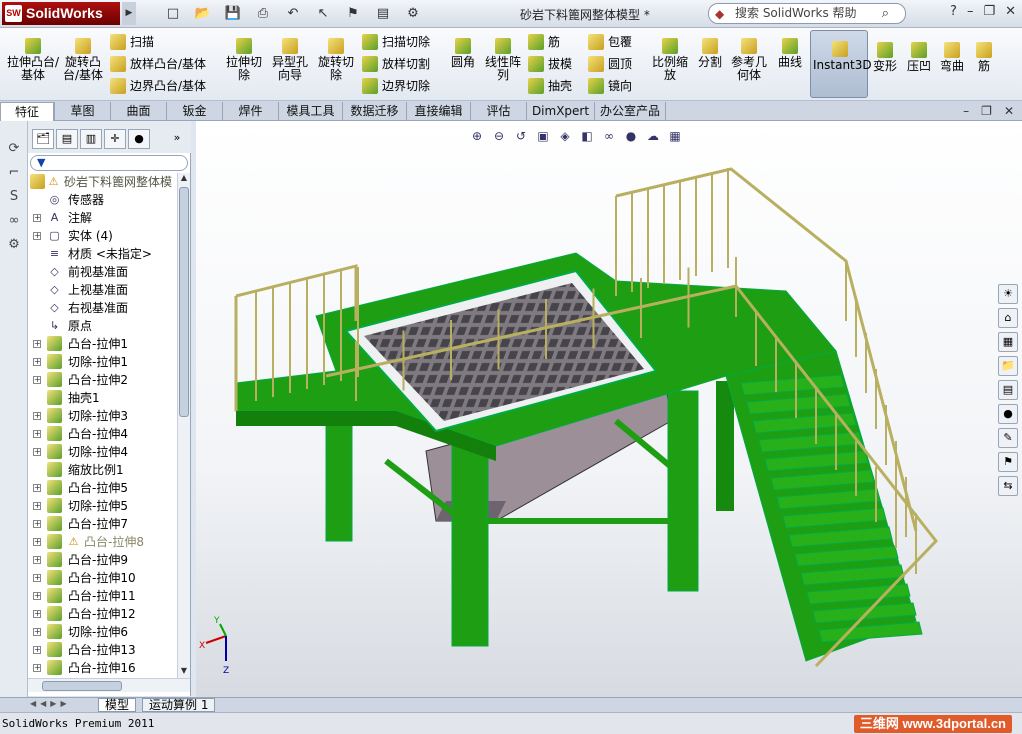 The image size is (1022, 734). What do you see at coordinates (438, 111) in the screenshot?
I see `tab-direct-editing: 直接编辑` at bounding box center [438, 111].